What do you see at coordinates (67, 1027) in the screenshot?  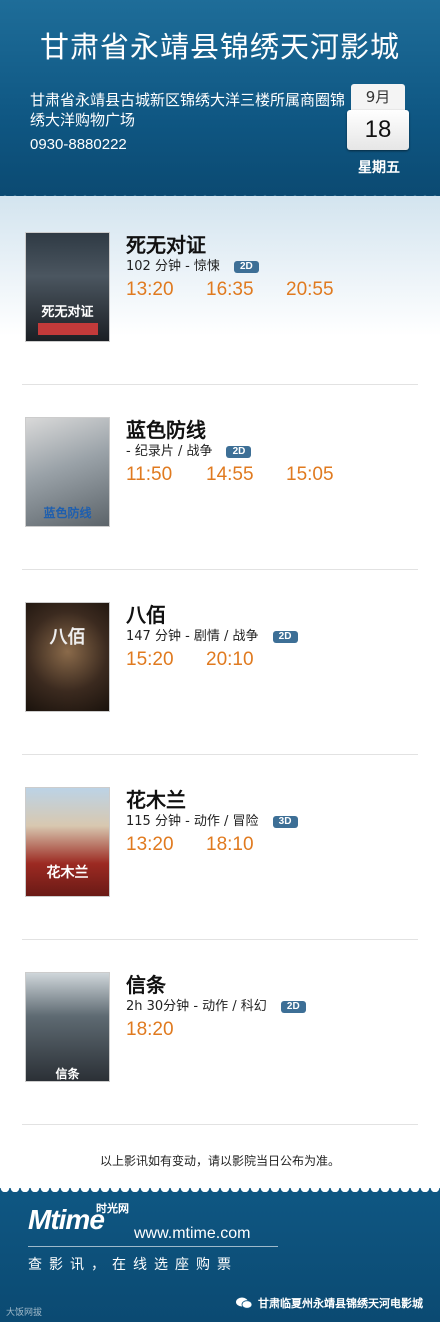 I see `movie-poster: 信条` at bounding box center [67, 1027].